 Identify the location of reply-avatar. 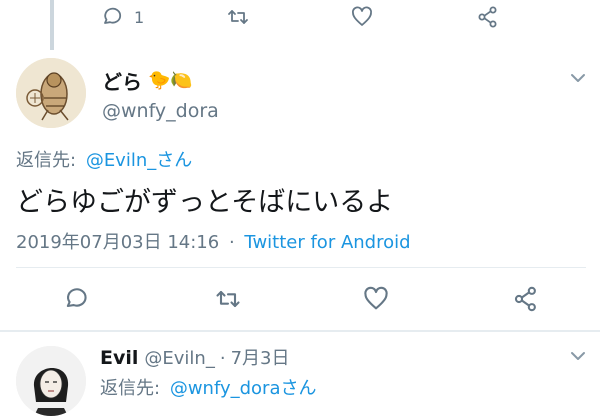
(51, 381).